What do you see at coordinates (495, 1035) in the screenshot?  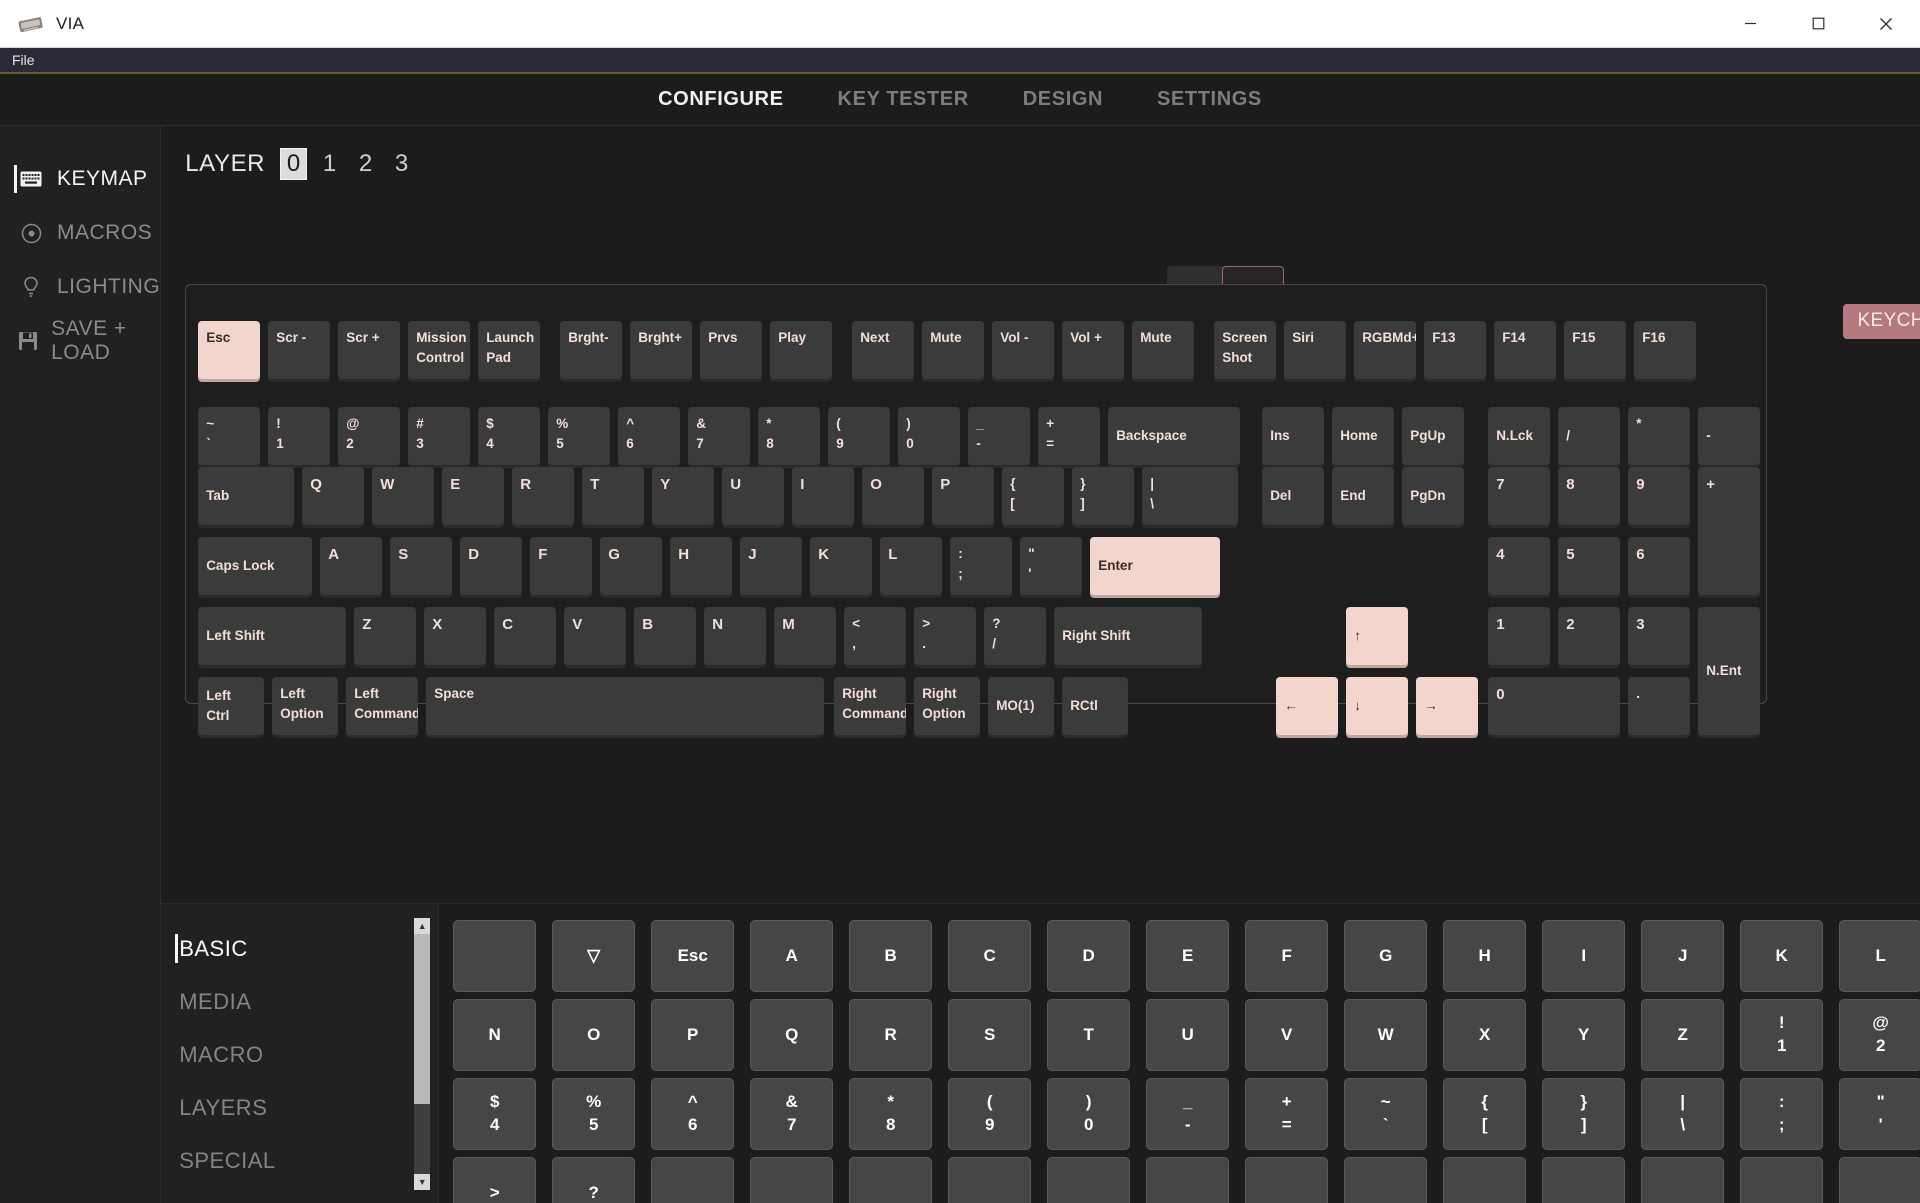 I see `picker-key: N` at bounding box center [495, 1035].